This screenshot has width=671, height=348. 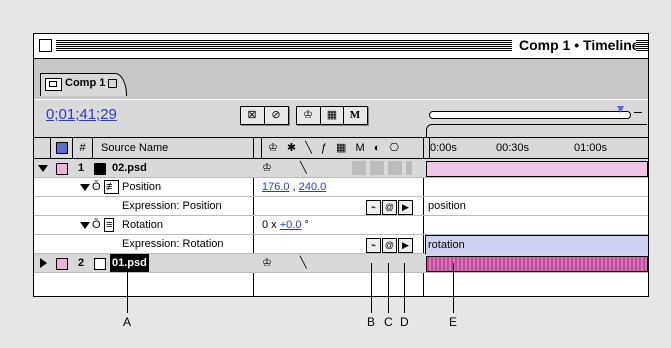 I want to click on tick-30: 00:30s, so click(x=513, y=148).